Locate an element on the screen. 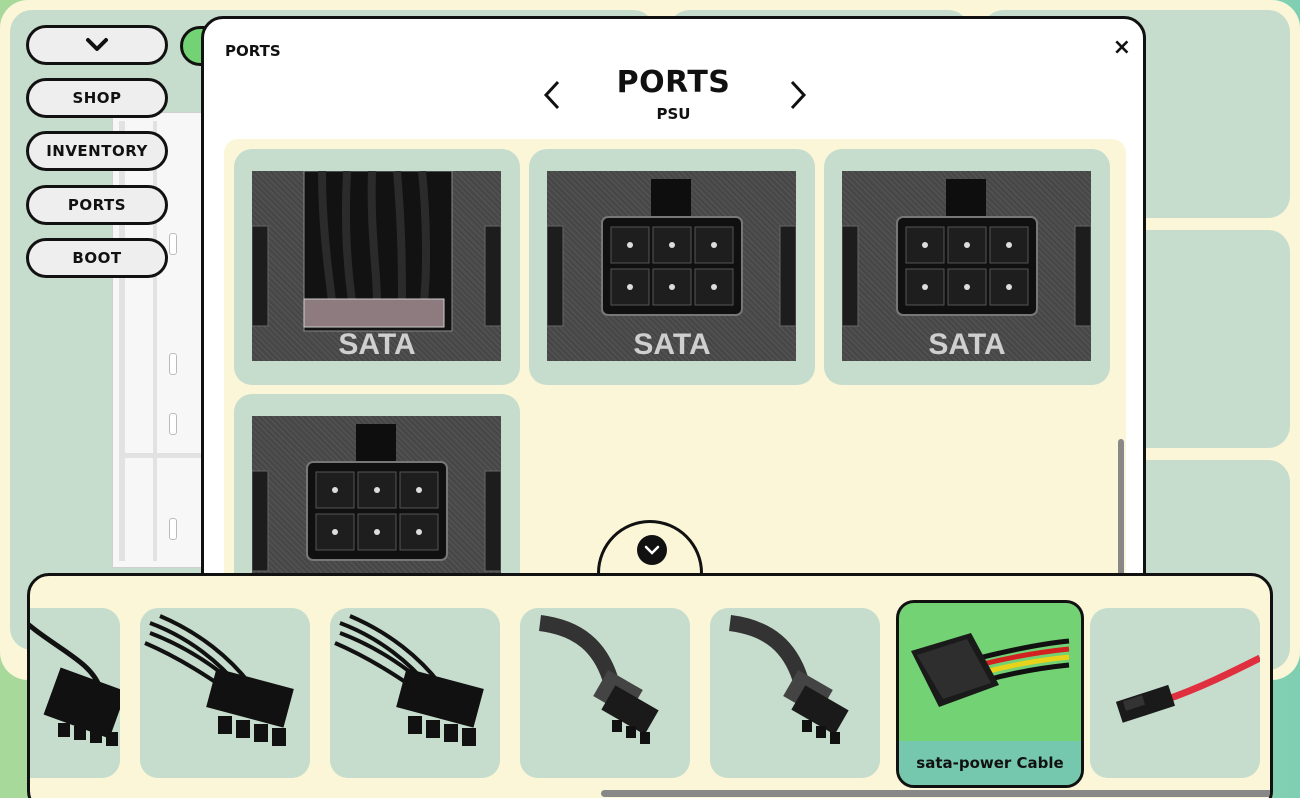  nav-inventory-button: INVENTORY is located at coordinates (97, 151).